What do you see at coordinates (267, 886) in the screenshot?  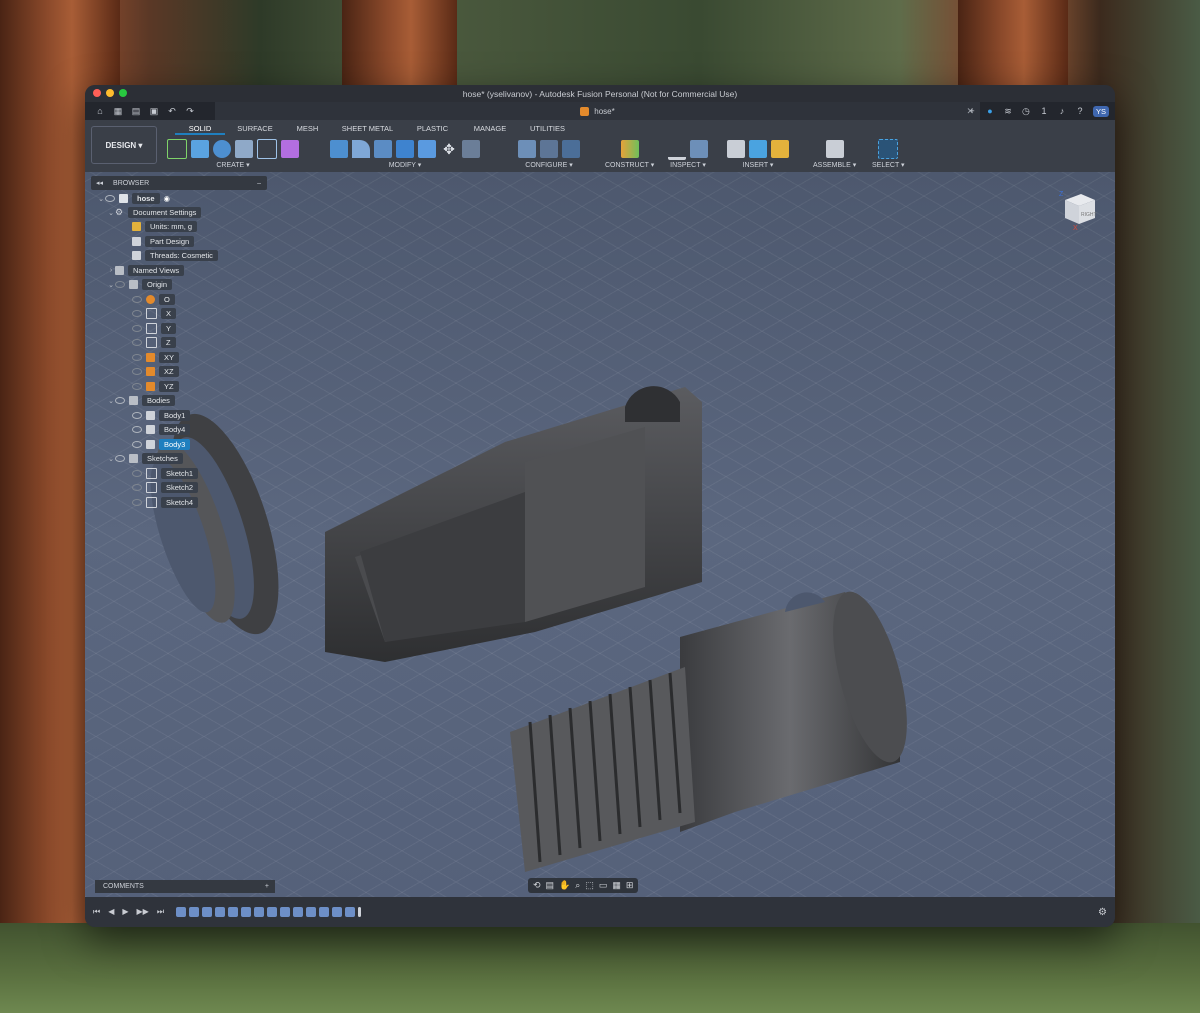 I see `add-comment-icon: +` at bounding box center [267, 886].